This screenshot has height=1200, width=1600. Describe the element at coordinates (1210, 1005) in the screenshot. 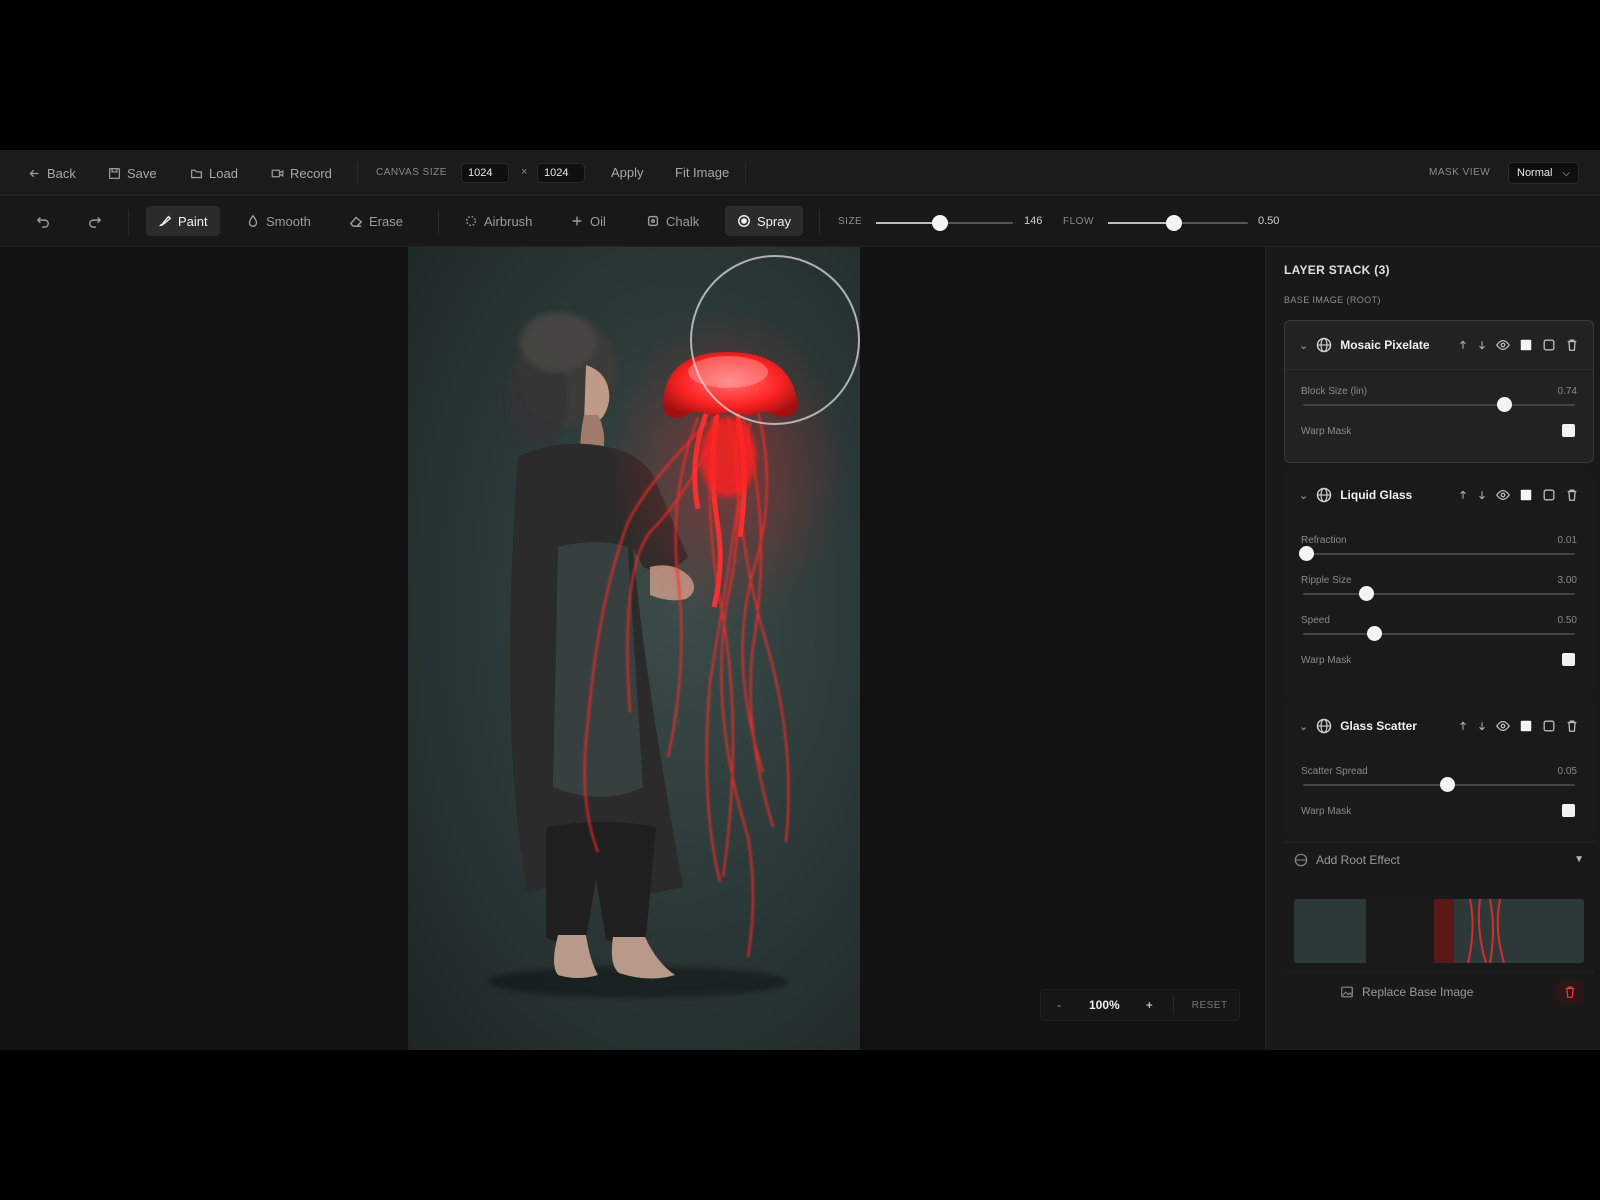

I see `zoom-reset-button: RESET` at that location.